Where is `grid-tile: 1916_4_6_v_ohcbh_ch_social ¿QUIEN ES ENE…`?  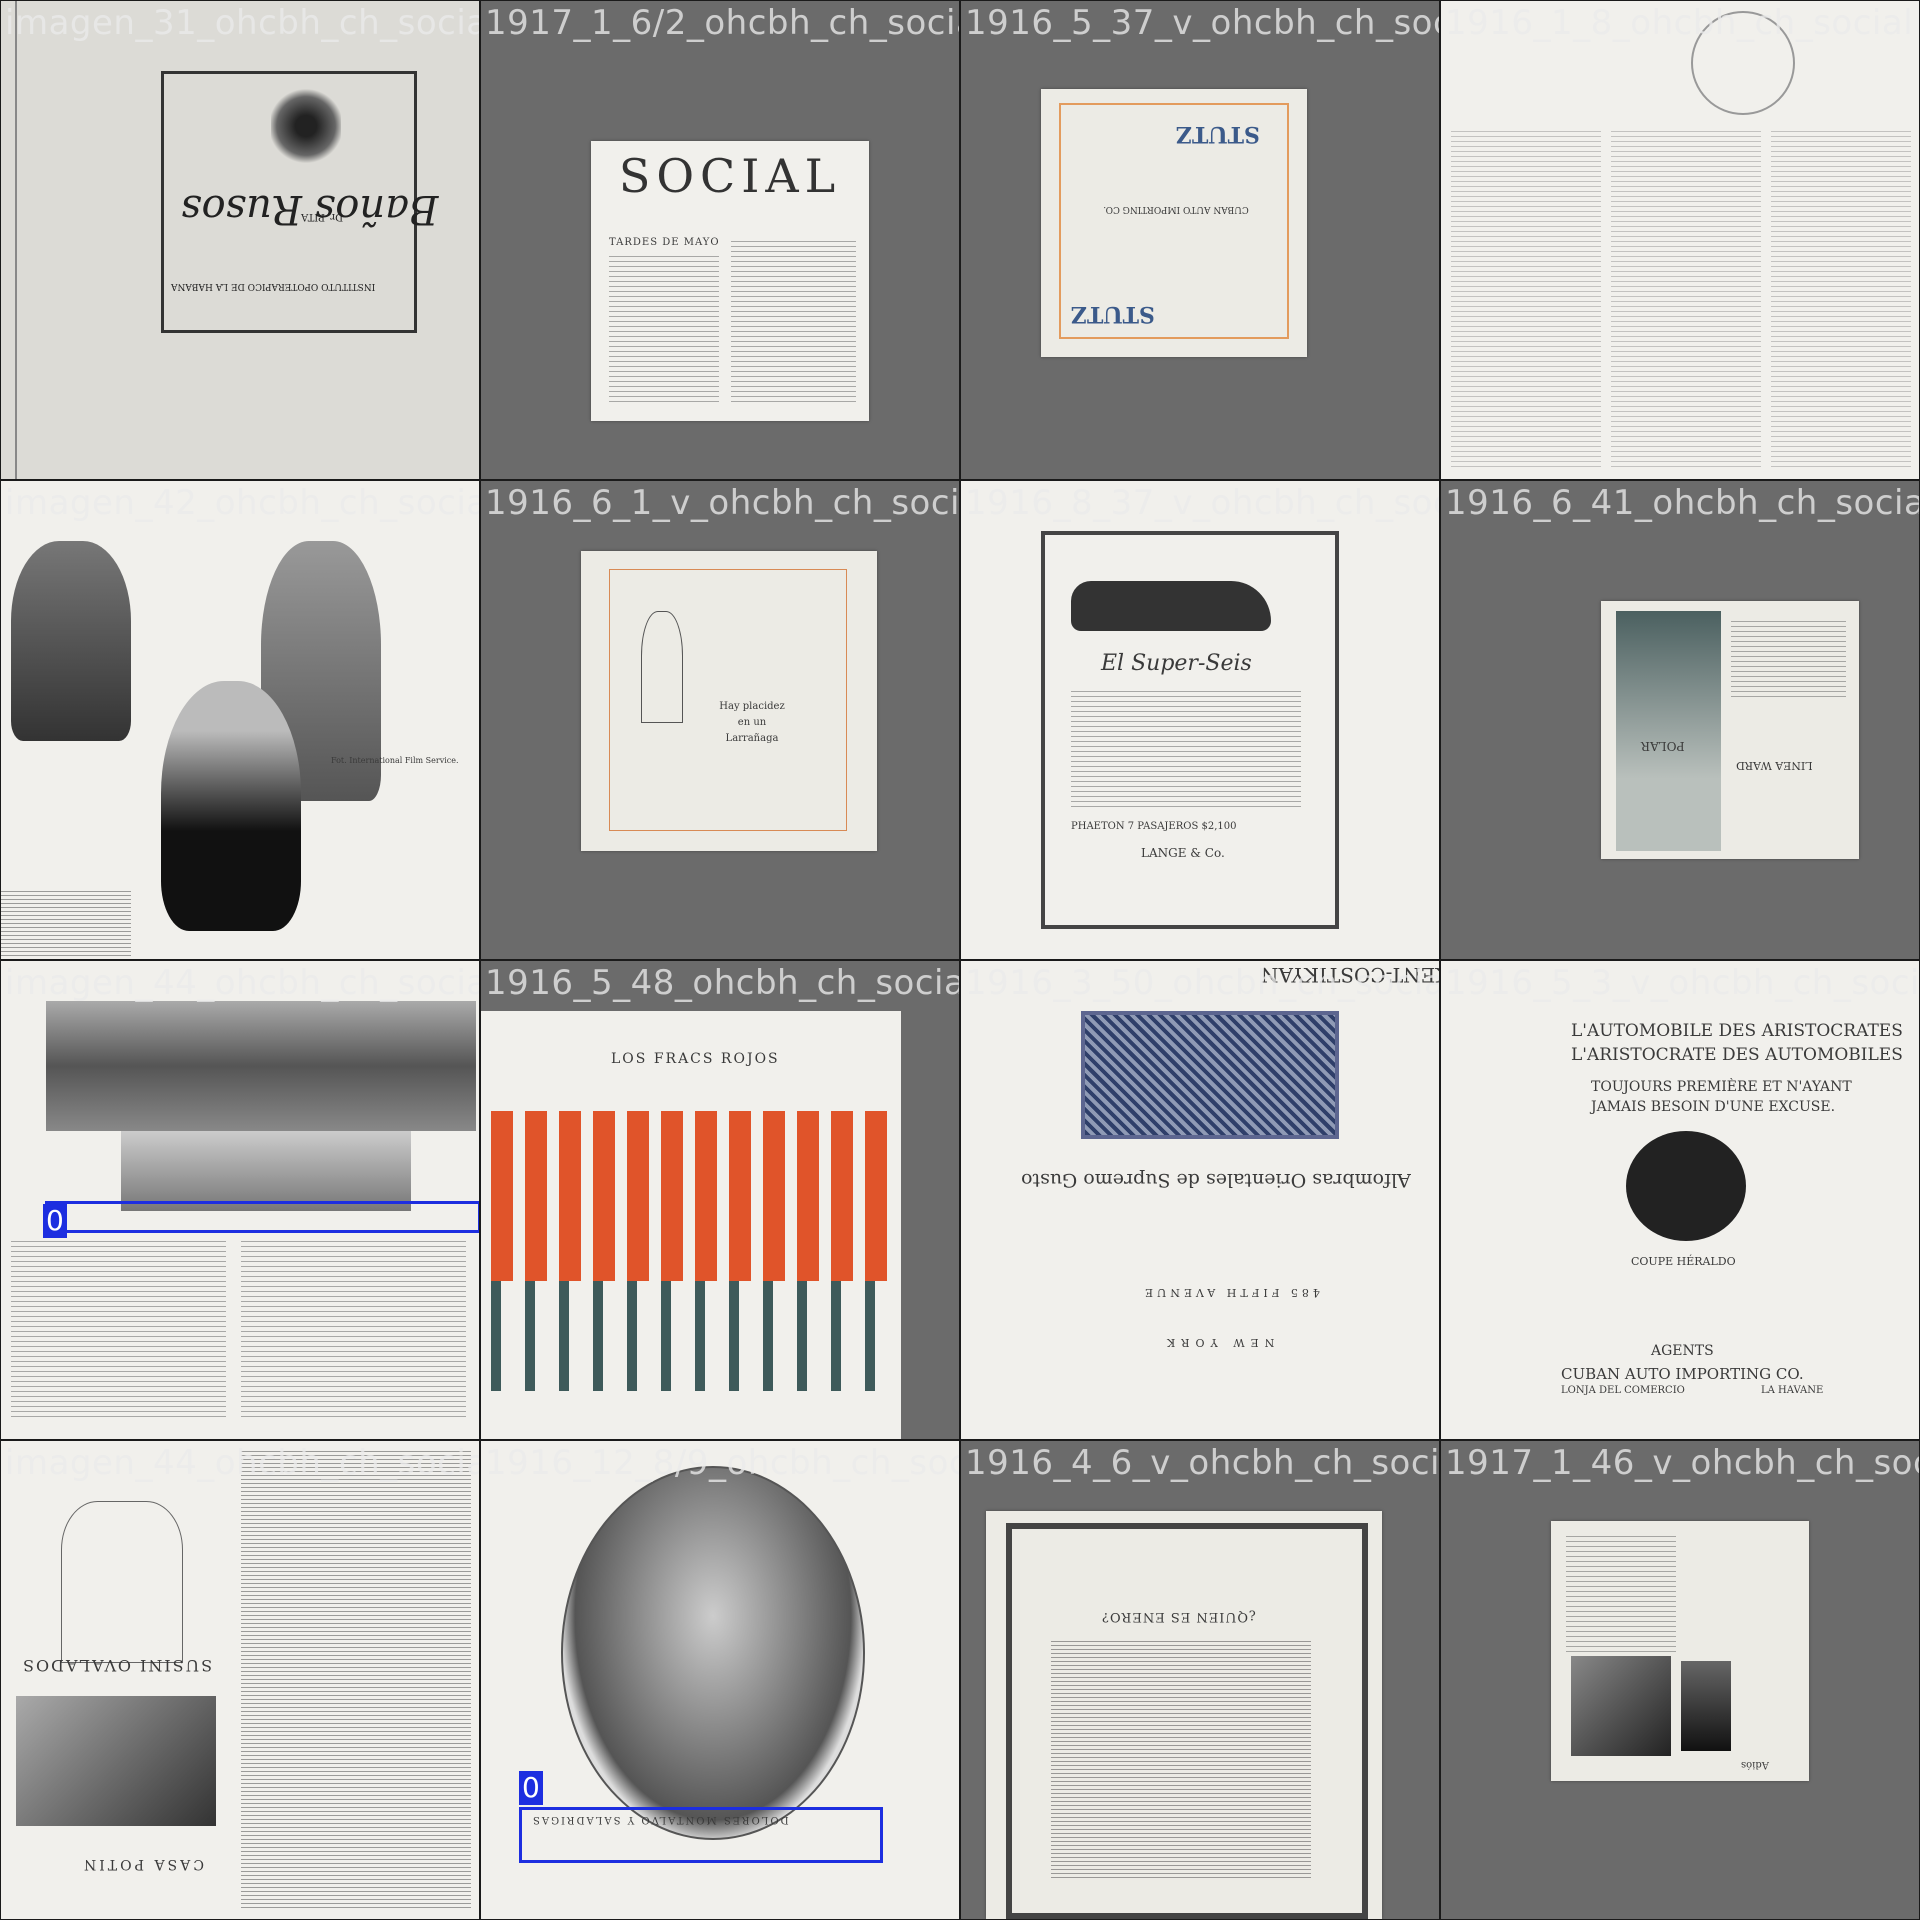 grid-tile: 1916_4_6_v_ohcbh_ch_social ¿QUIEN ES ENE… is located at coordinates (1200, 1680).